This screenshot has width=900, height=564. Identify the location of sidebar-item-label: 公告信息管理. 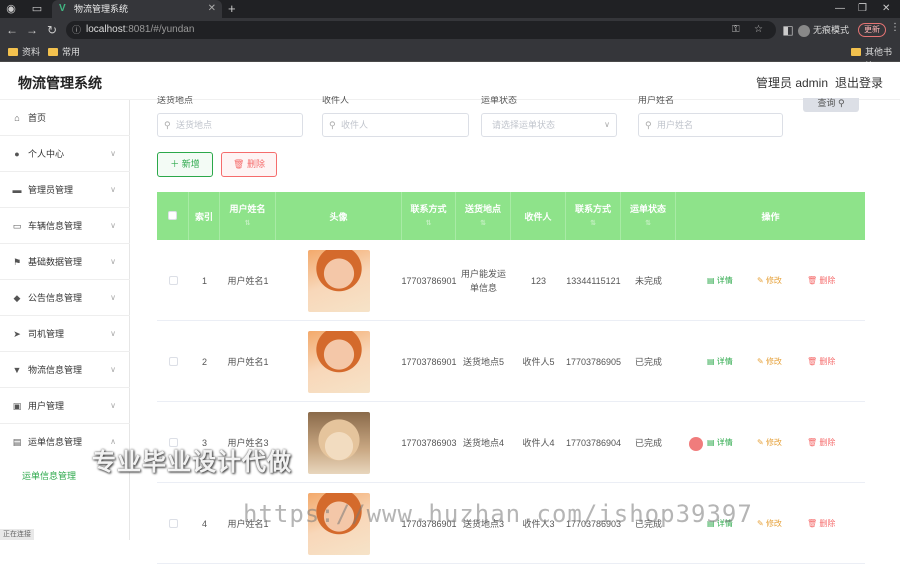
(55, 298).